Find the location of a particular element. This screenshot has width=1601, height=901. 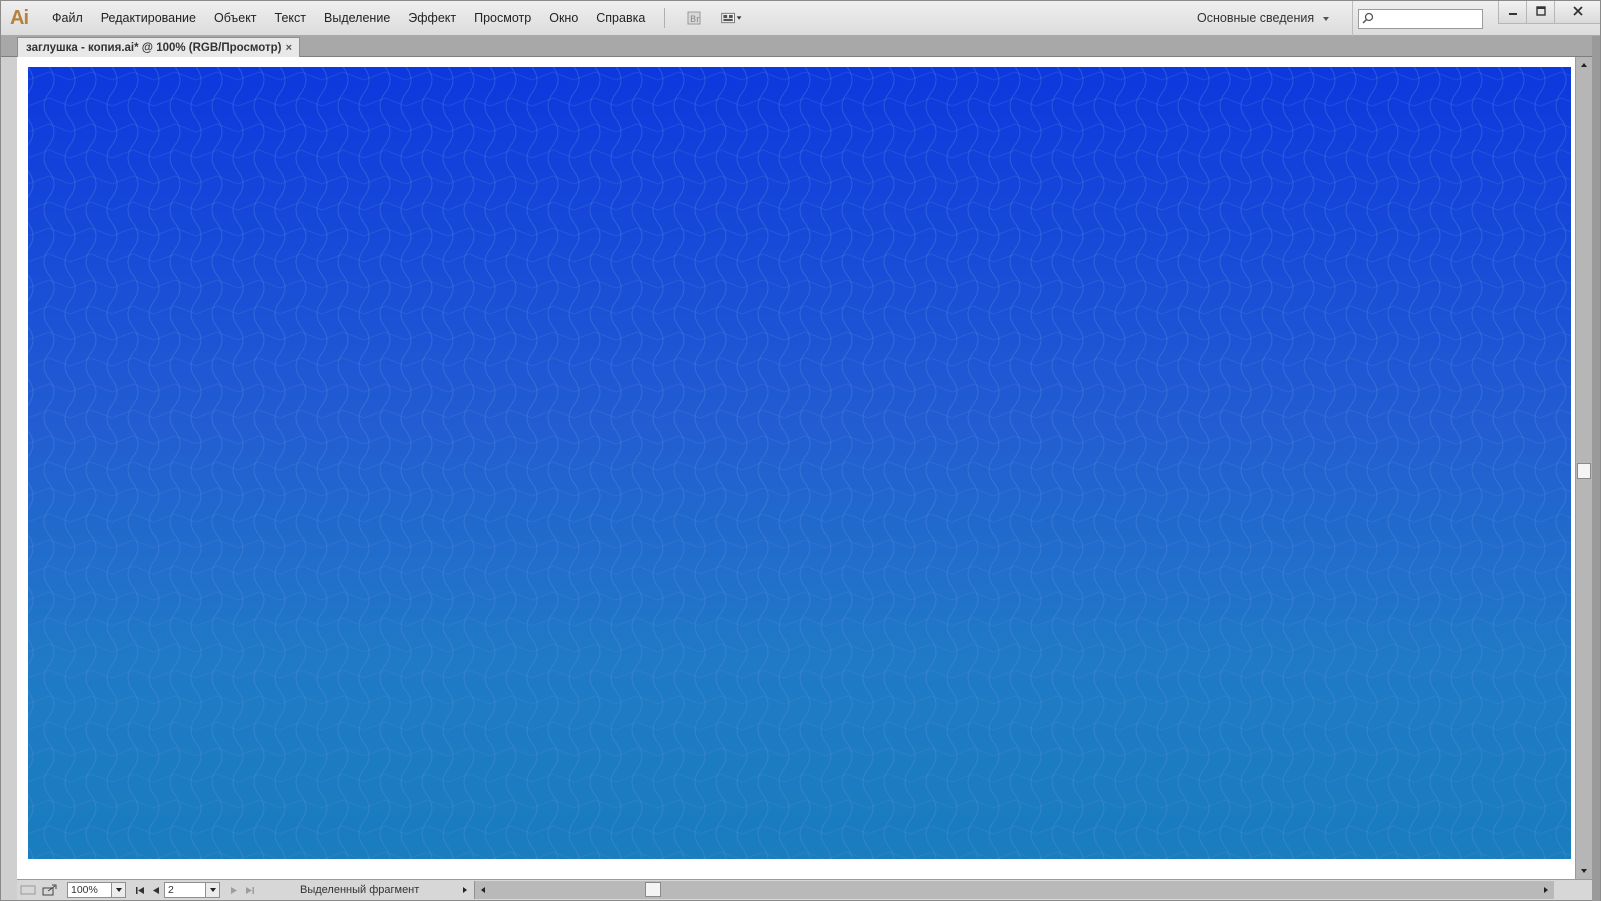

maximize-button is located at coordinates (1540, 12).